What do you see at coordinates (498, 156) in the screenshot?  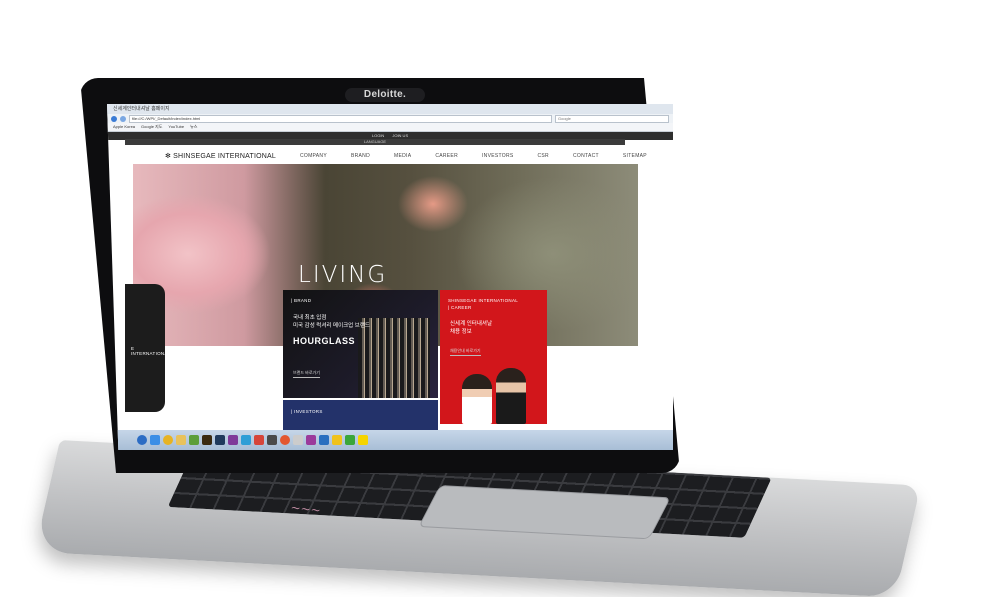 I see `nav-investors: INVESTORS` at bounding box center [498, 156].